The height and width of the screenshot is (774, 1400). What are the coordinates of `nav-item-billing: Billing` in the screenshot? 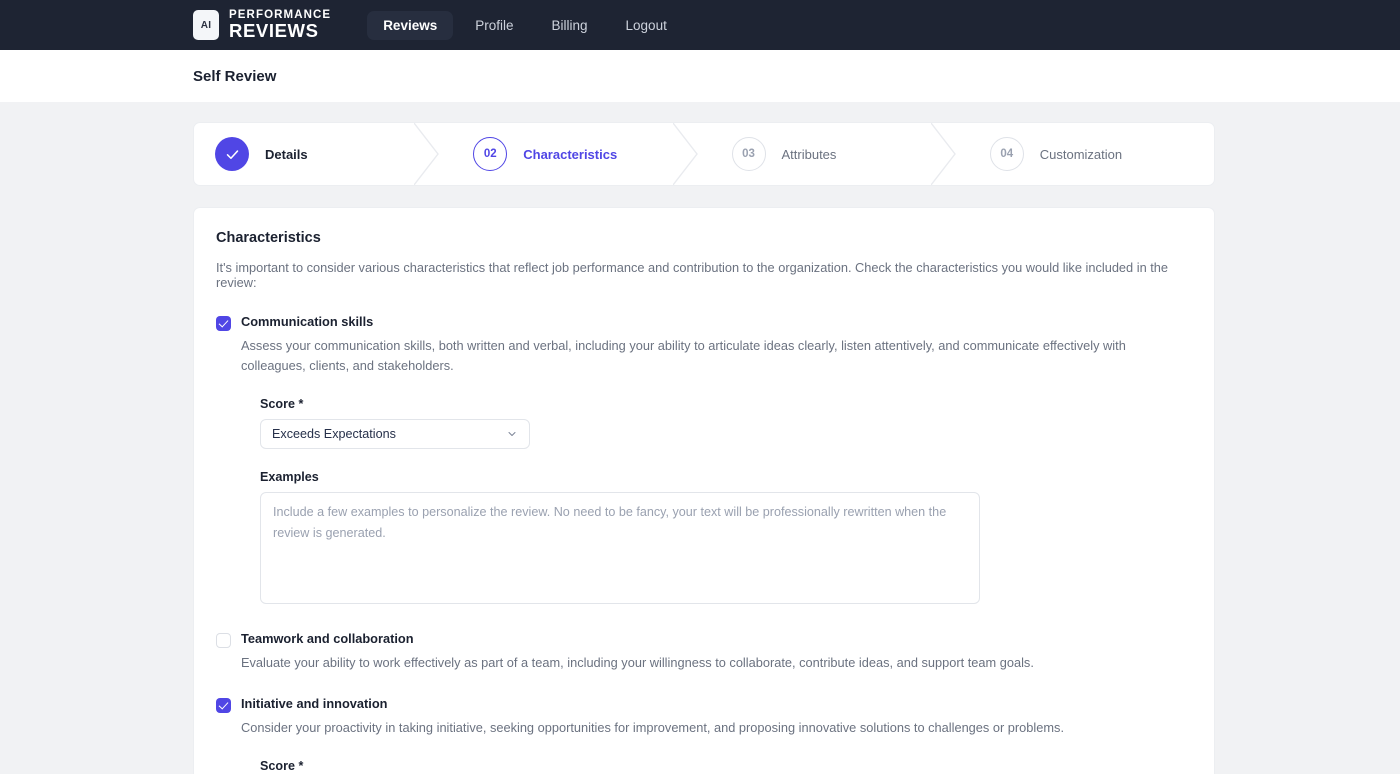 It's located at (570, 25).